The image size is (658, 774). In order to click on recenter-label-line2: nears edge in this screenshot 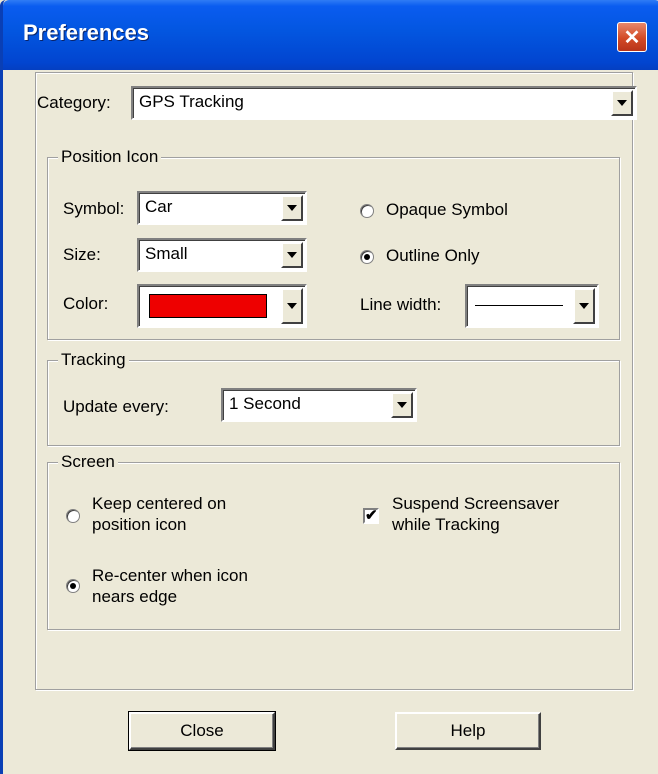, I will do `click(135, 596)`.